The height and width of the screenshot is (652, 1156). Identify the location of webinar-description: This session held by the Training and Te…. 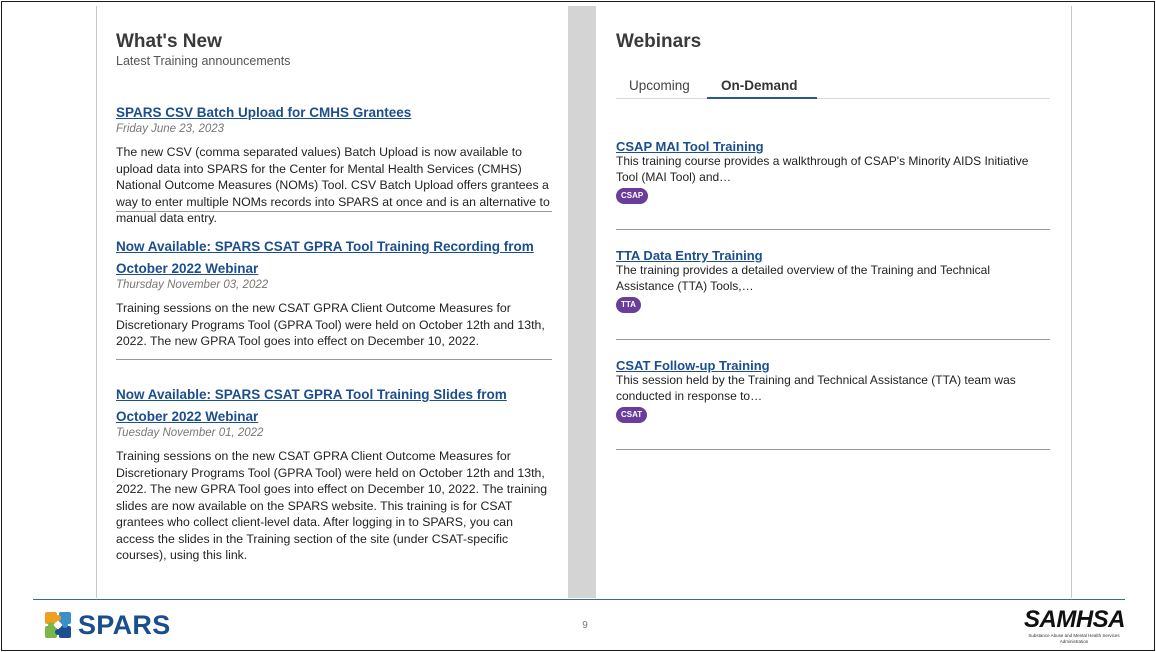
(816, 388).